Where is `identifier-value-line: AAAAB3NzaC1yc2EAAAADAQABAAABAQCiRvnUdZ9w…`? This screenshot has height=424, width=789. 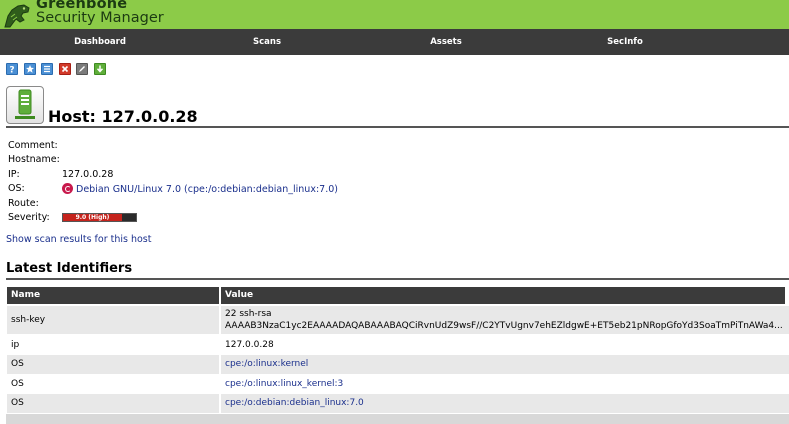
identifier-value-line: AAAAB3NzaC1yc2EAAAADAQABAAABAQCiRvnUdZ9w… is located at coordinates (504, 326).